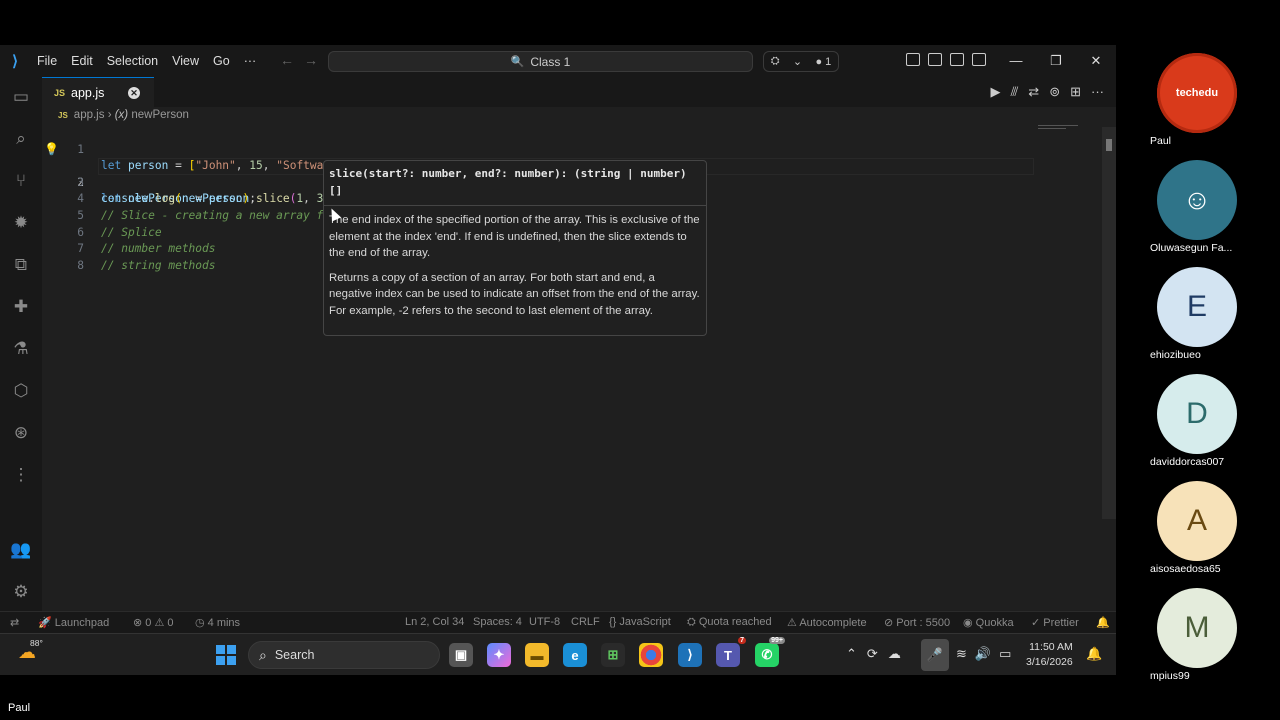 This screenshot has width=1280, height=720. Describe the element at coordinates (1033, 92) in the screenshot. I see `compare-icon: ⇄` at that location.